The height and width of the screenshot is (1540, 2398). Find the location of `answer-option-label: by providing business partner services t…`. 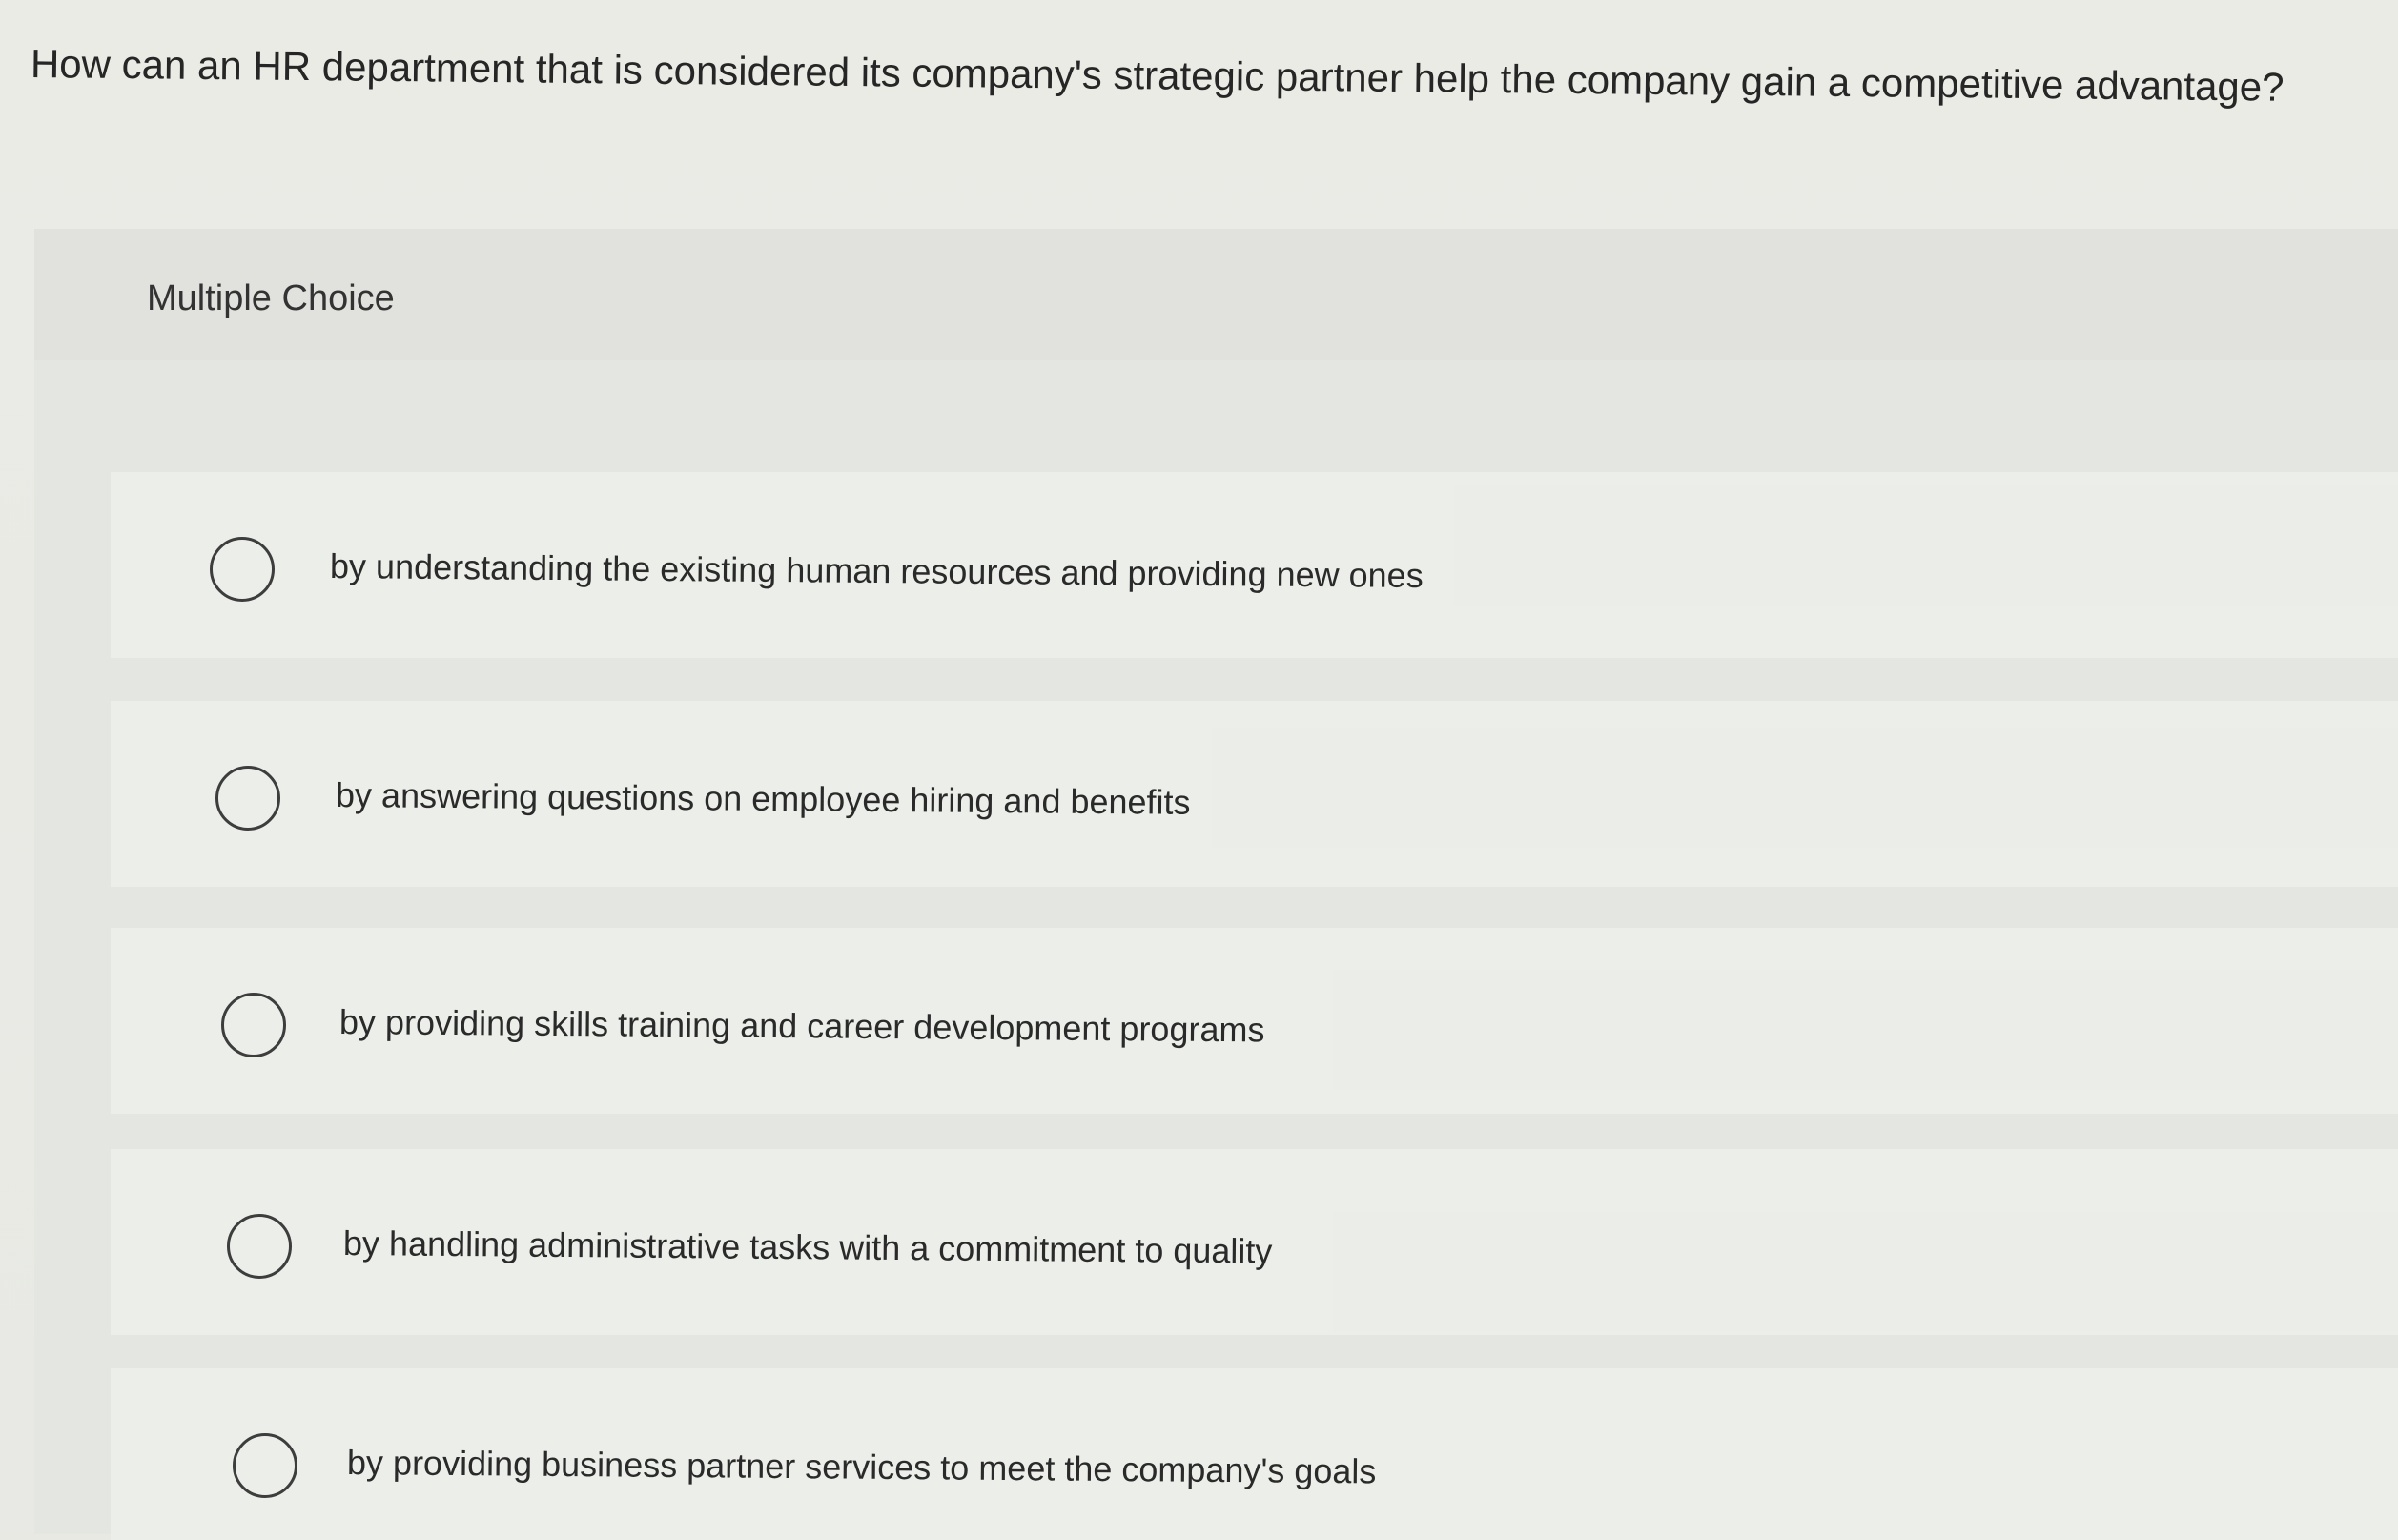

answer-option-label: by providing business partner services t… is located at coordinates (861, 1467).